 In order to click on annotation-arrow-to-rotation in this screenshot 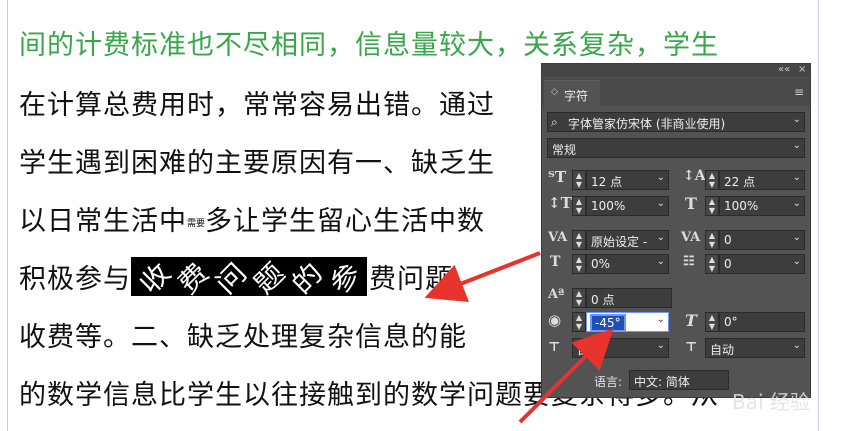, I will do `click(566, 376)`.